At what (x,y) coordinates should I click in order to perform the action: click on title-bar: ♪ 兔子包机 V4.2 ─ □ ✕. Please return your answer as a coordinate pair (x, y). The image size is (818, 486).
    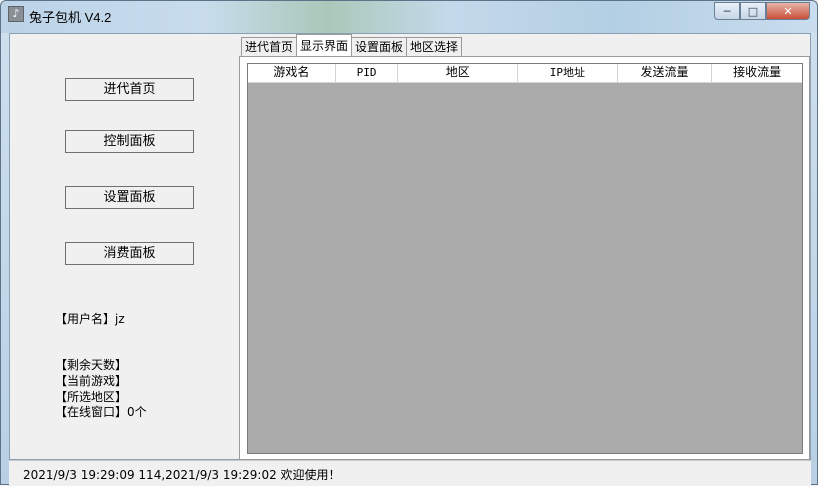
    Looking at the image, I should click on (409, 17).